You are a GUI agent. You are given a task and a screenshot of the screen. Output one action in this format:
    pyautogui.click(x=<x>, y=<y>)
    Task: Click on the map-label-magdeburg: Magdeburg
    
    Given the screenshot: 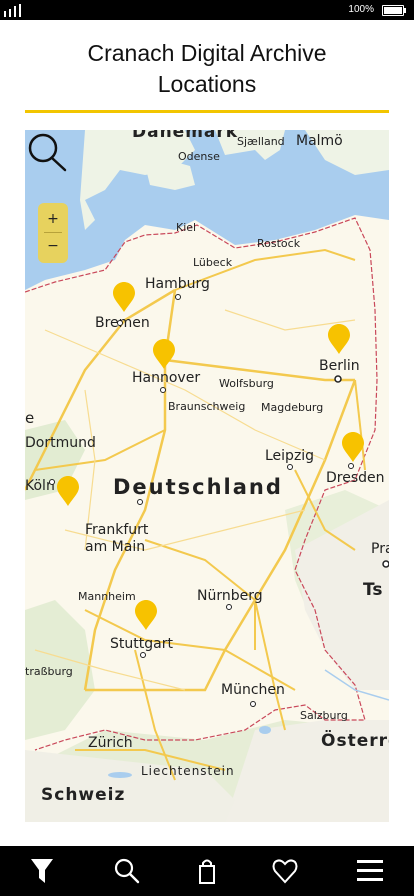 What is the action you would take?
    pyautogui.click(x=292, y=407)
    